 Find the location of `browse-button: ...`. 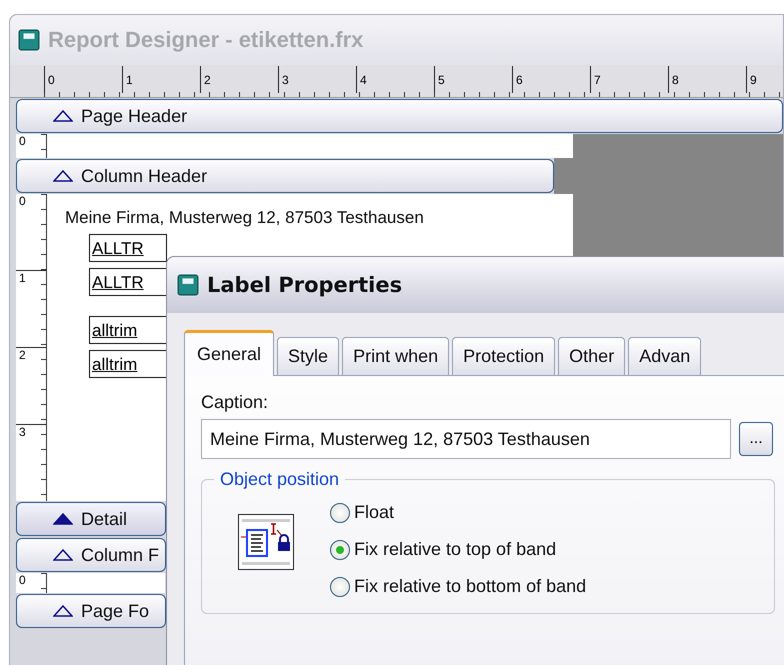

browse-button: ... is located at coordinates (756, 439).